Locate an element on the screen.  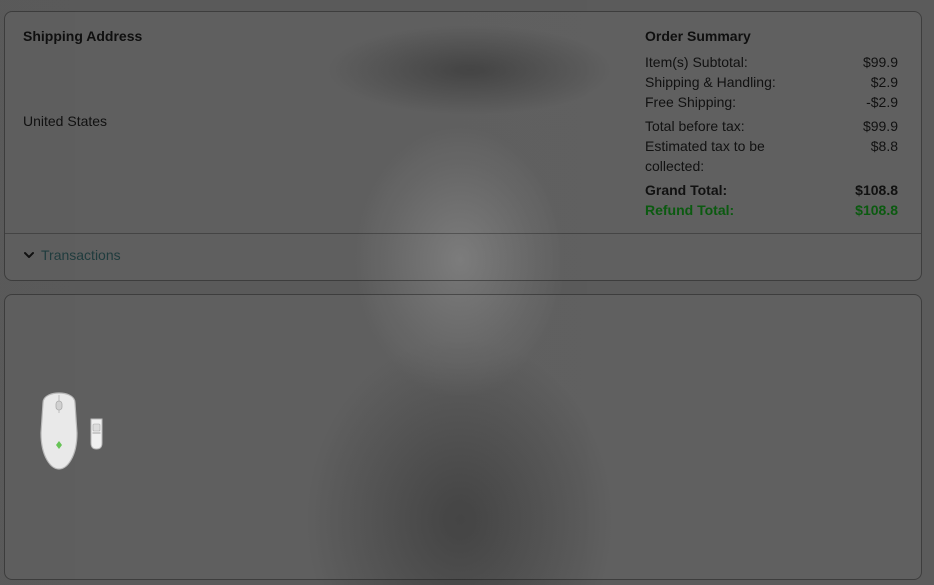
product-thumbnail-icon is located at coordinates (75, 431).